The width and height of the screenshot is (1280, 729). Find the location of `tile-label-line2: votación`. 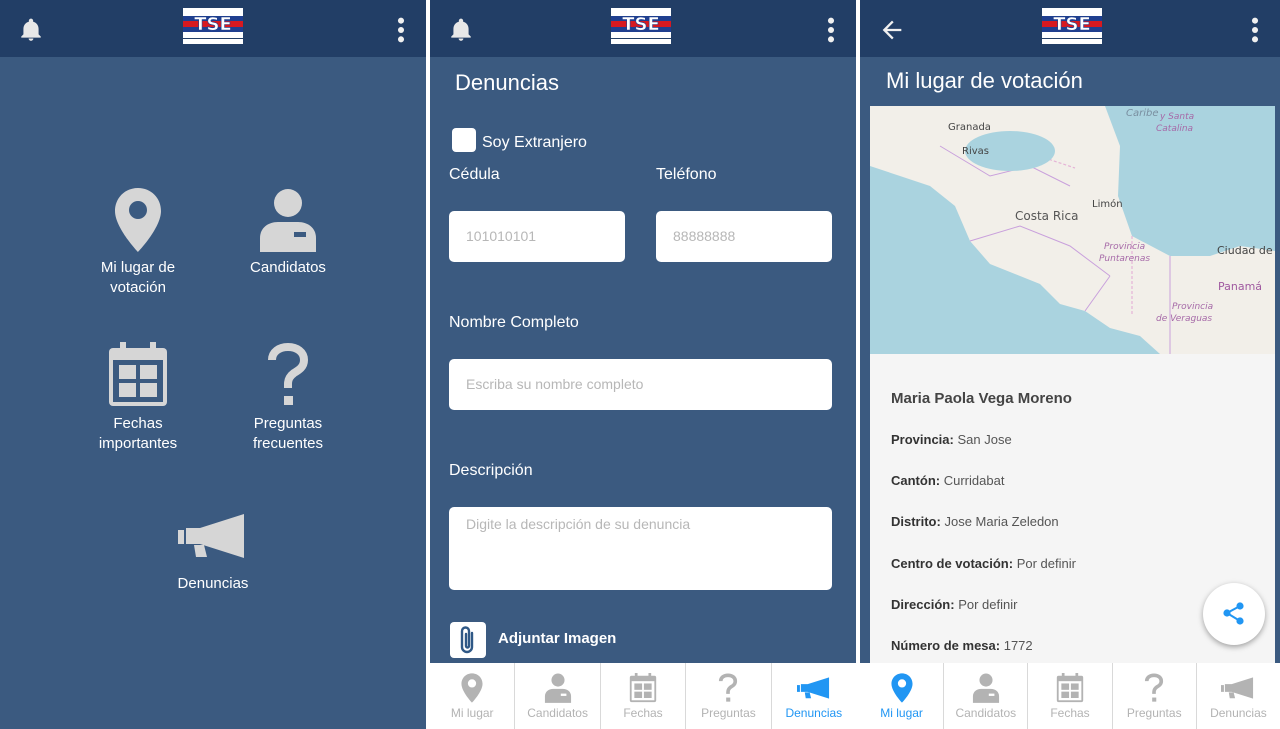

tile-label-line2: votación is located at coordinates (138, 287).